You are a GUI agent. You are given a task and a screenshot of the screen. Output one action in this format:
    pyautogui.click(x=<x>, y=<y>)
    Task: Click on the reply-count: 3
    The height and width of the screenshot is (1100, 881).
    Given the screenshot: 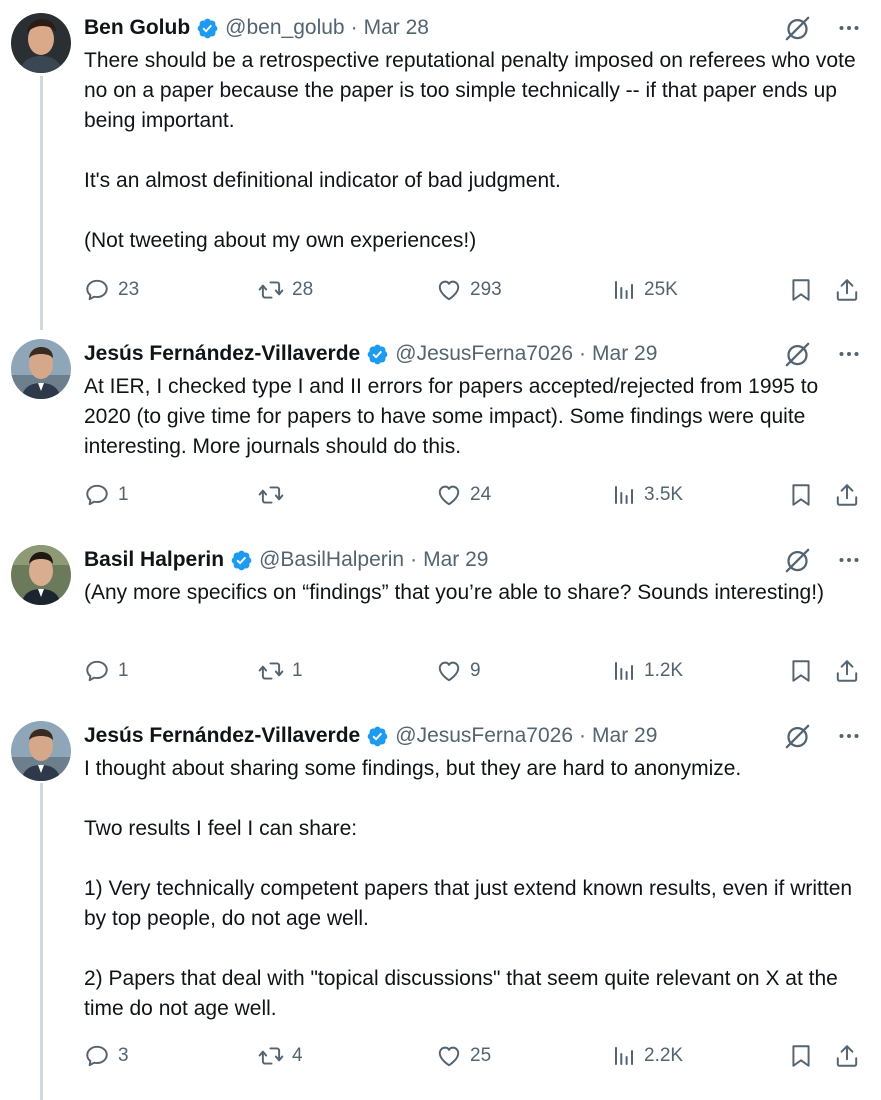 What is the action you would take?
    pyautogui.click(x=123, y=1055)
    